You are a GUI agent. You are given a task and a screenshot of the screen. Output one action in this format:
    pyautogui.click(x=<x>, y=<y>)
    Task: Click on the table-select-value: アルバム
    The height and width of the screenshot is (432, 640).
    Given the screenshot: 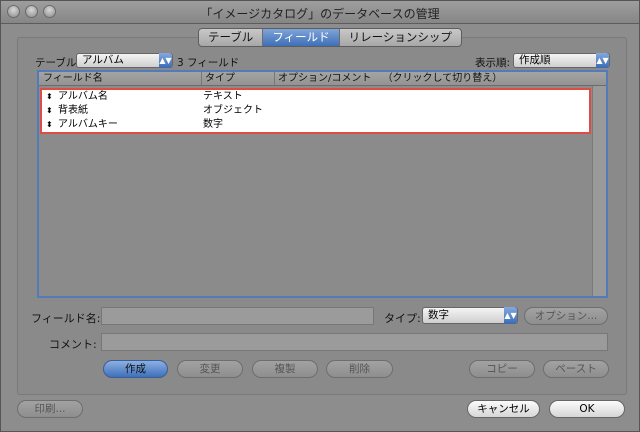 What is the action you would take?
    pyautogui.click(x=103, y=60)
    